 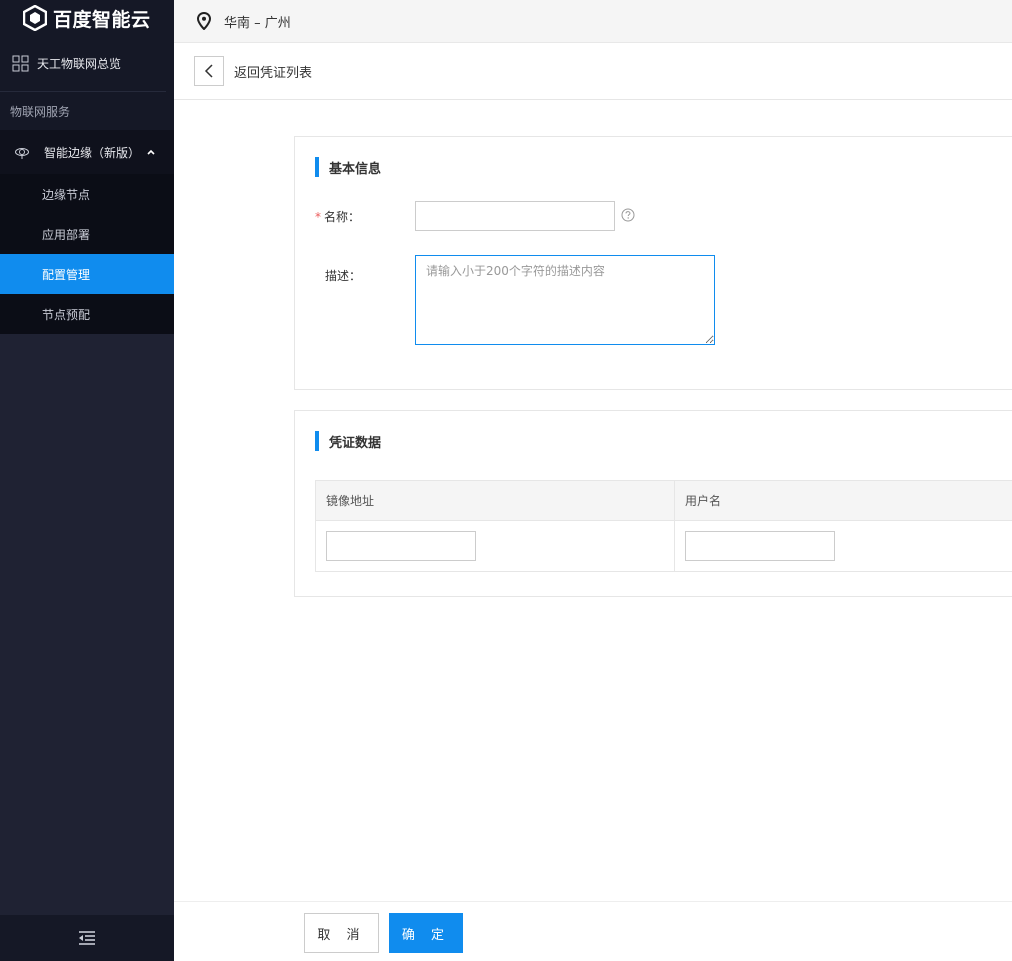 I want to click on table-row, so click(x=664, y=546).